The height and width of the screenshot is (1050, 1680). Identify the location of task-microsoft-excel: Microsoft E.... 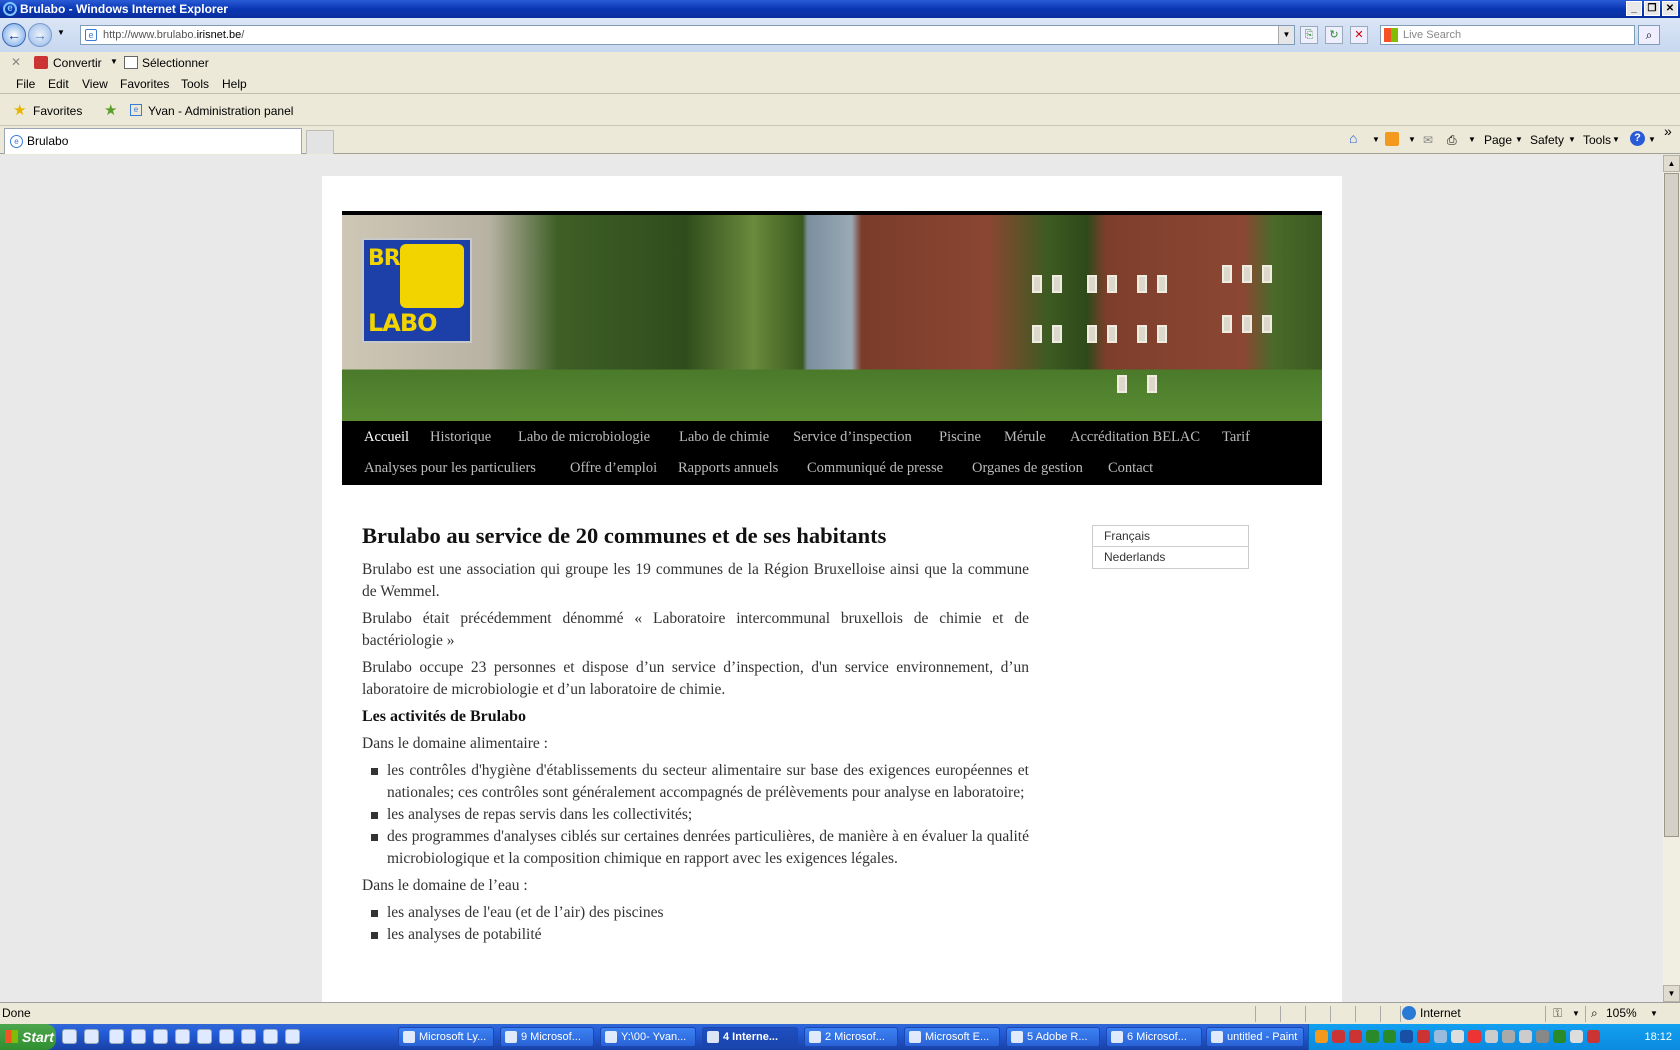
(952, 1037).